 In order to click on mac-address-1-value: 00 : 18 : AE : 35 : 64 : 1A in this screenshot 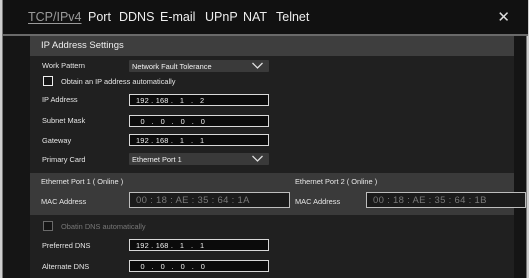, I will do `click(193, 200)`.